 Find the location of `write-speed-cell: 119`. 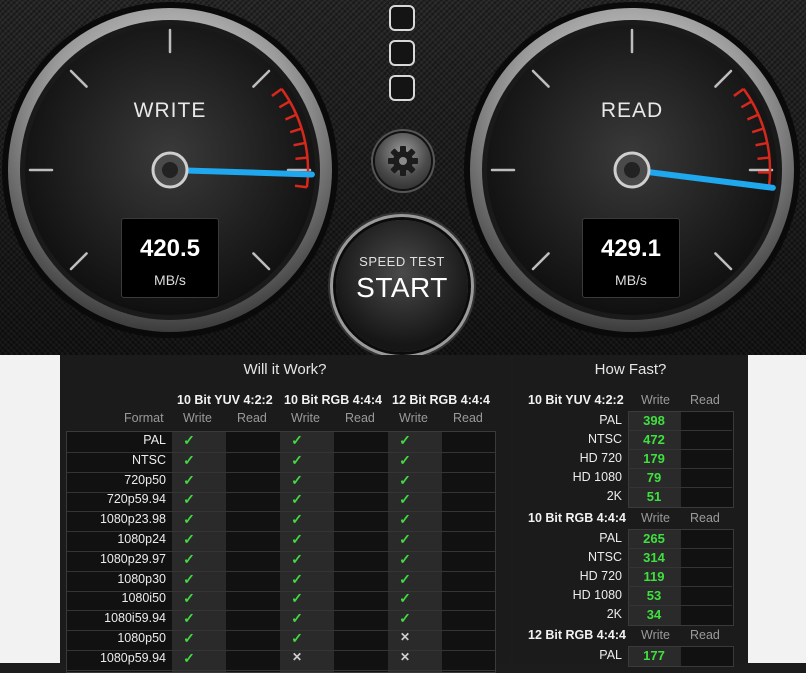

write-speed-cell: 119 is located at coordinates (654, 576).